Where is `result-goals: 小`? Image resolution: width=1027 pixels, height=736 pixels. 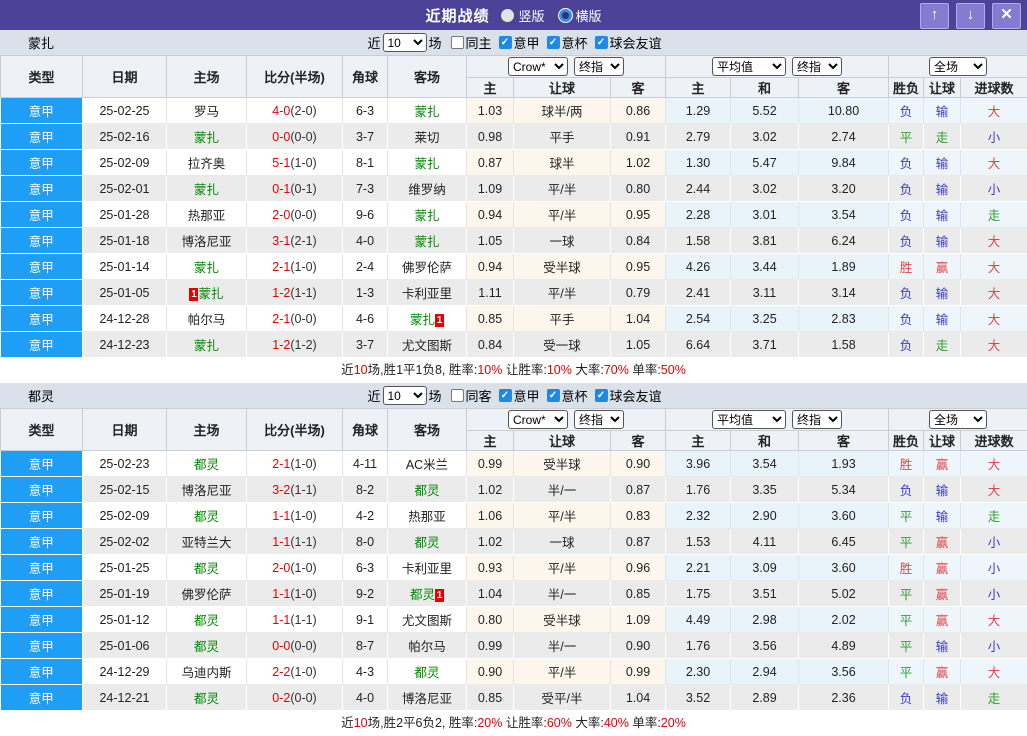 result-goals: 小 is located at coordinates (994, 594).